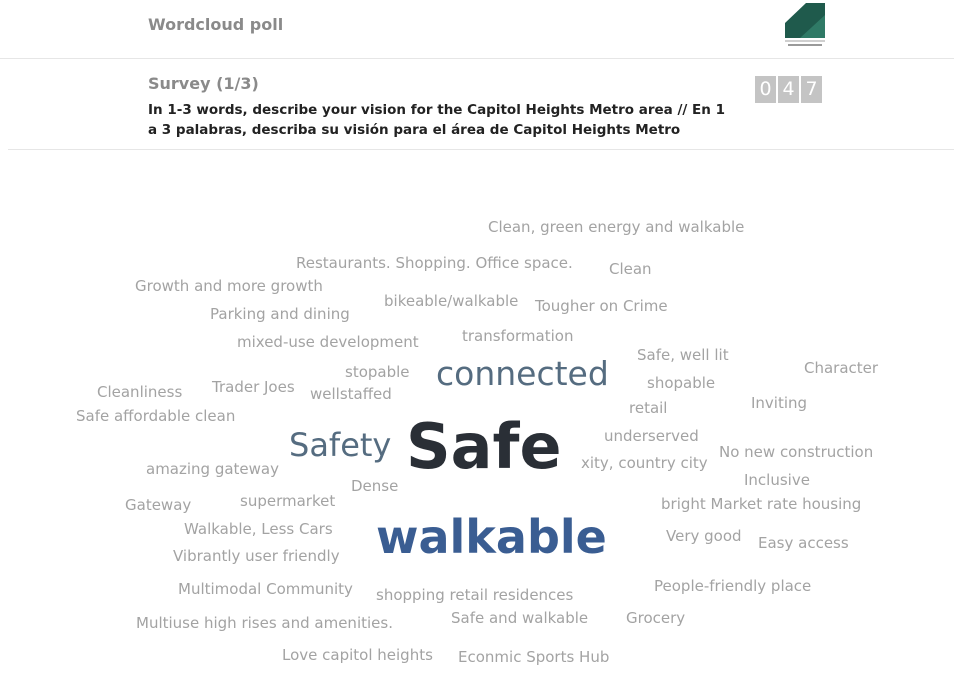  What do you see at coordinates (216, 24) in the screenshot?
I see `app-title: Wordcloud poll` at bounding box center [216, 24].